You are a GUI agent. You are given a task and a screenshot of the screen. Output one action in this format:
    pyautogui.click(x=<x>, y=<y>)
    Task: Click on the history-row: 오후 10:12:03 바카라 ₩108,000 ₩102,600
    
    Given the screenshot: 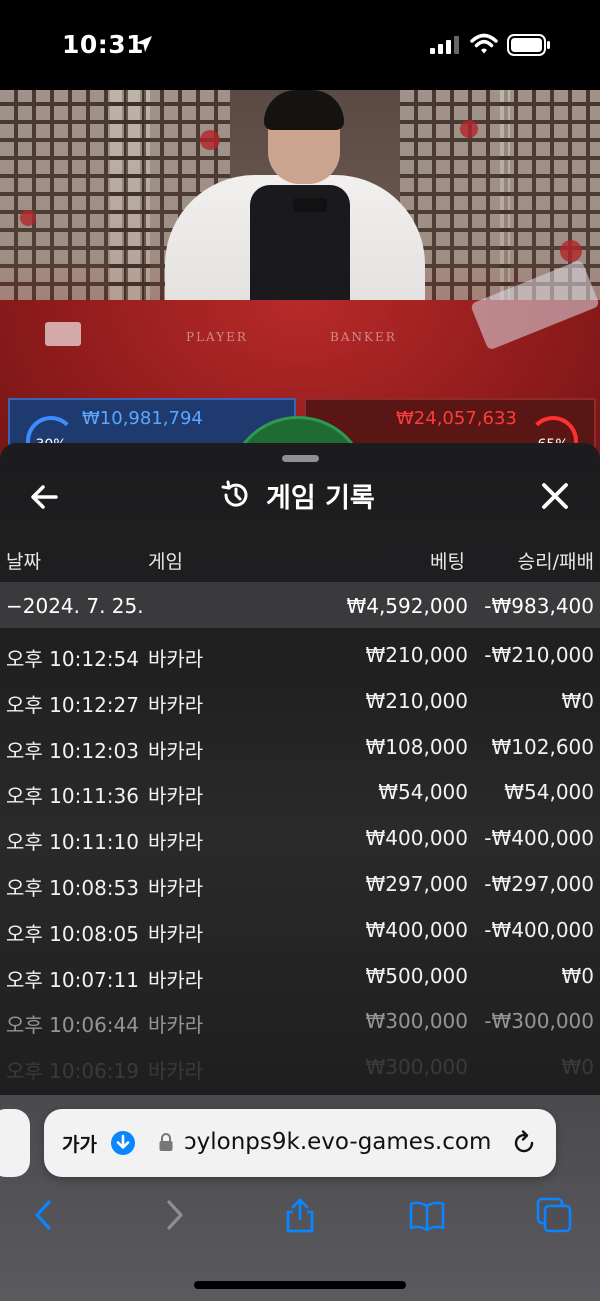 What is the action you would take?
    pyautogui.click(x=300, y=746)
    